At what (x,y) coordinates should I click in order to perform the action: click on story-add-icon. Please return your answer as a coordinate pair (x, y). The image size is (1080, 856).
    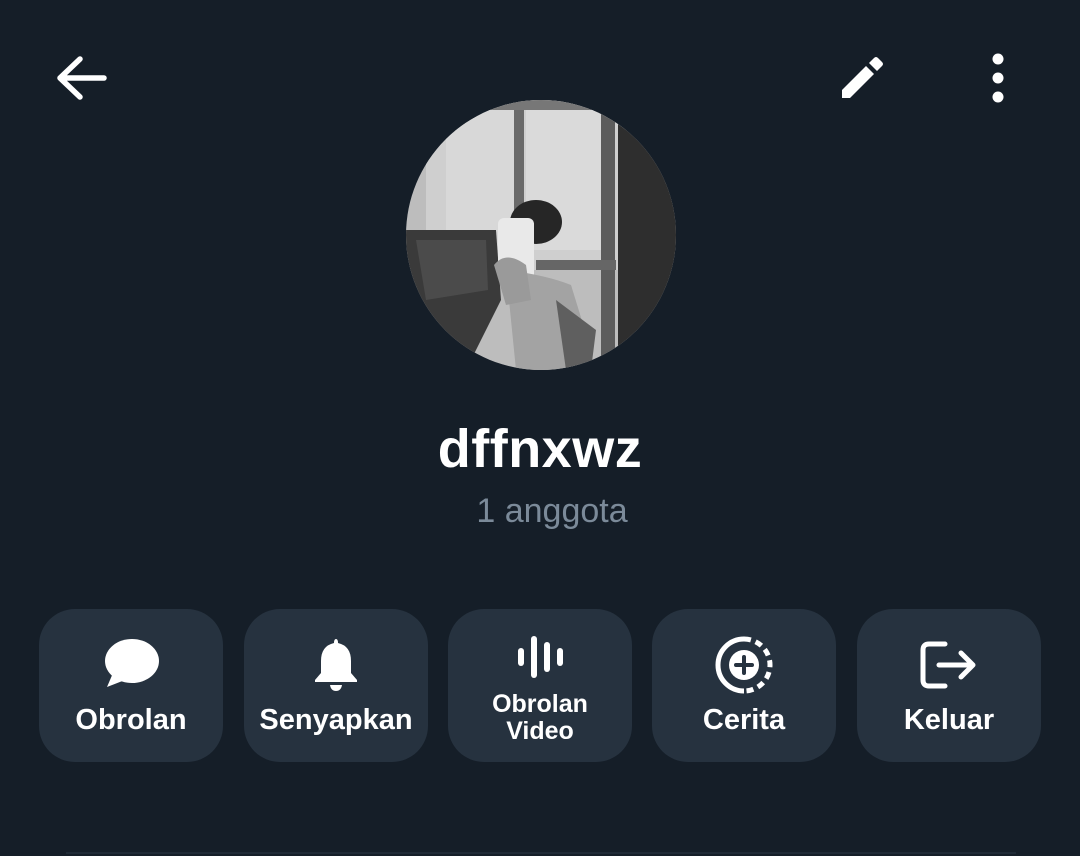
    Looking at the image, I should click on (744, 665).